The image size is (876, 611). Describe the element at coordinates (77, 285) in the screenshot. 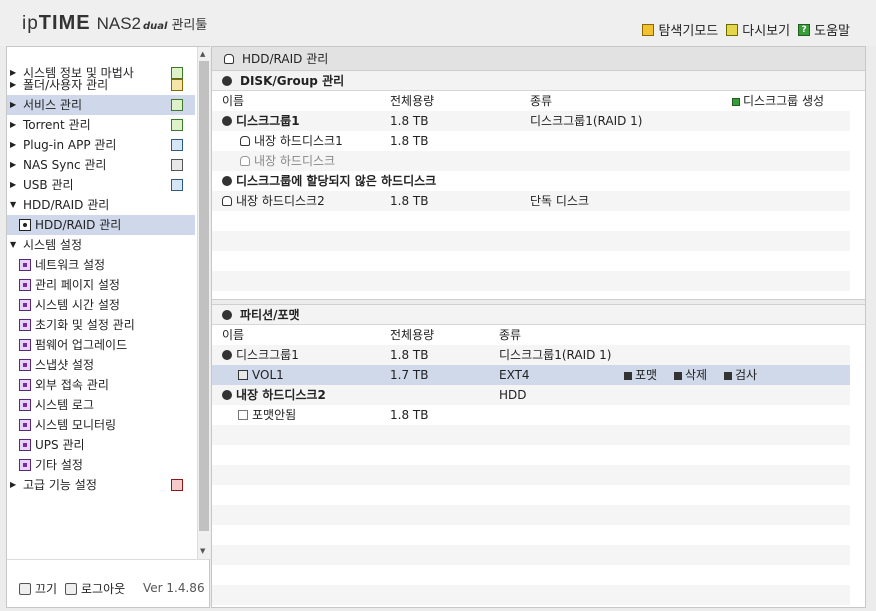

I see `sidebar-item-label: 관리 페이지 설정` at that location.